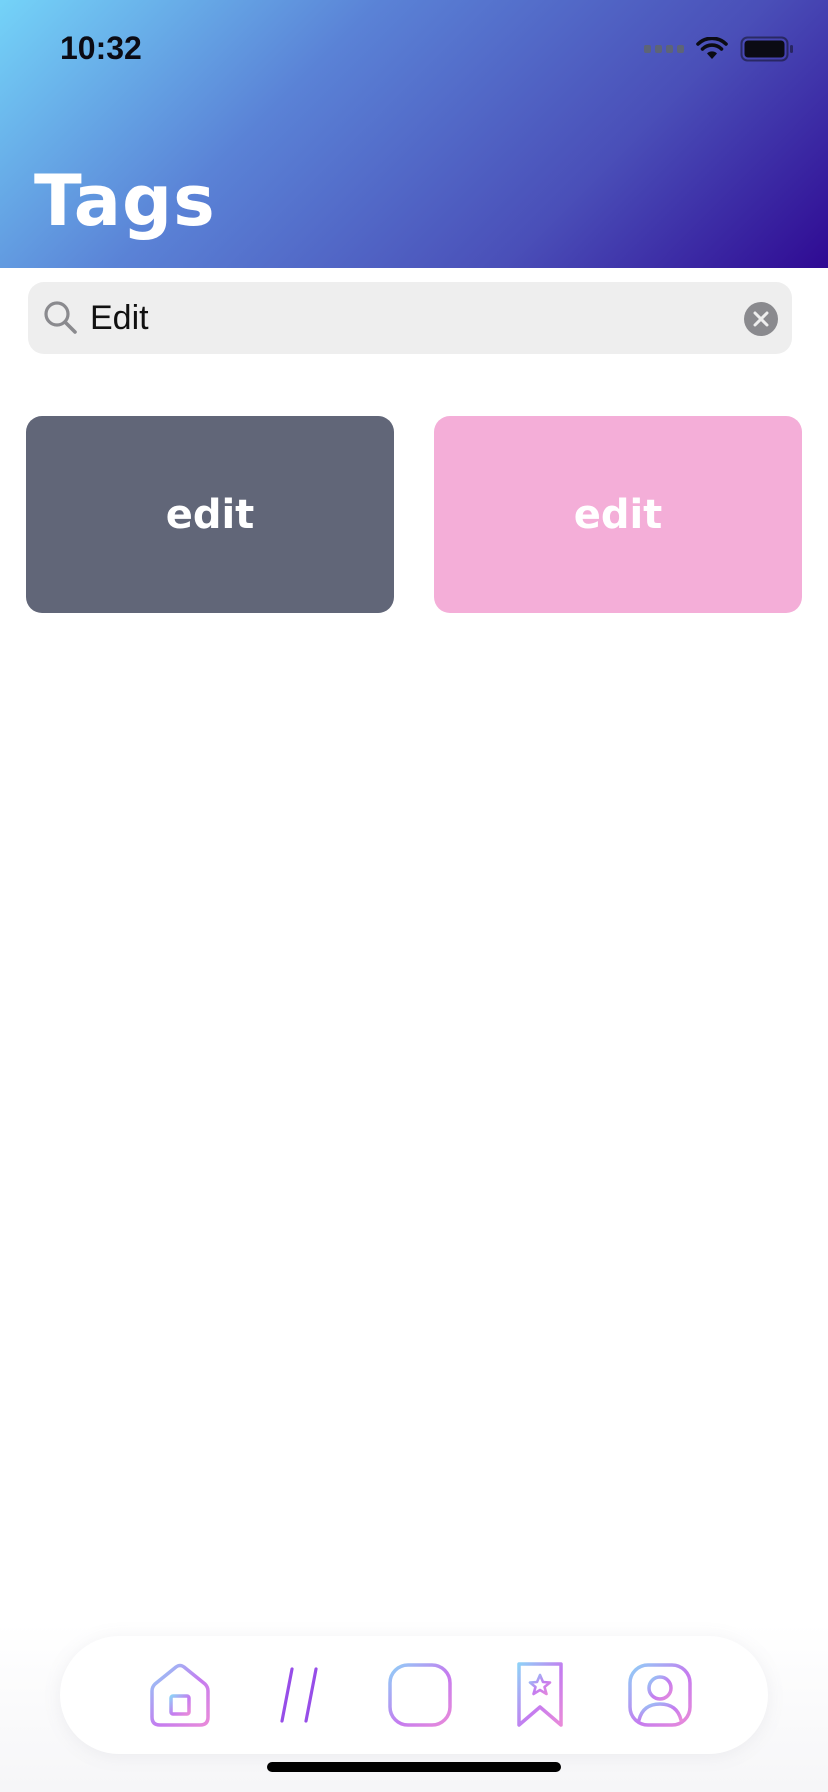 This screenshot has width=828, height=1792. I want to click on tab-bookmarks, so click(540, 1695).